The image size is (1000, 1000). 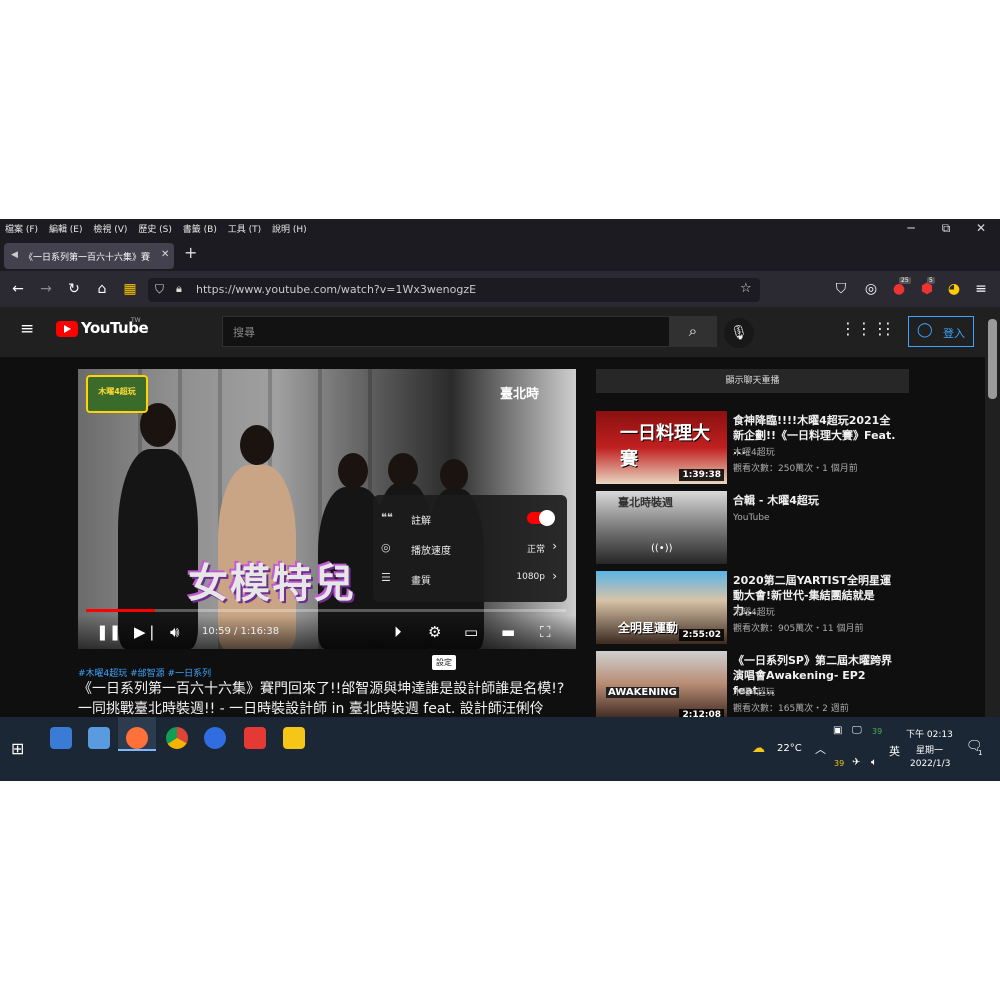 What do you see at coordinates (137, 738) in the screenshot?
I see `firefox-icon` at bounding box center [137, 738].